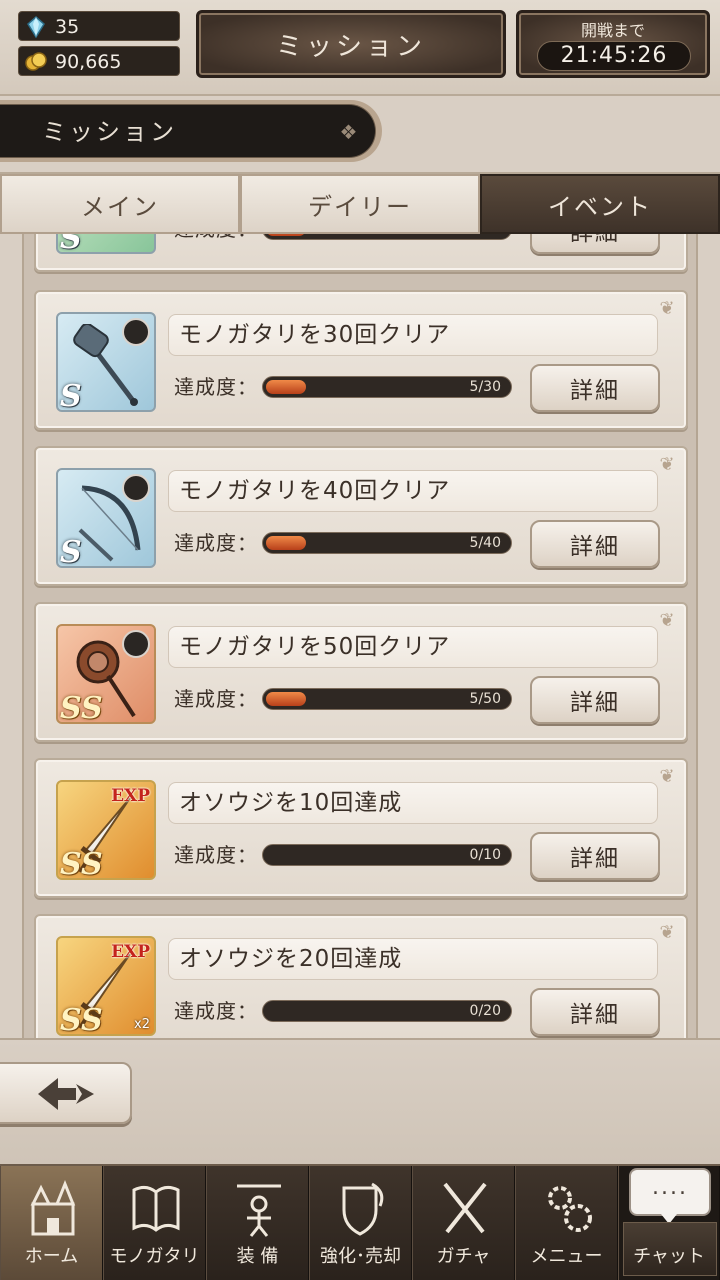 Image resolution: width=720 pixels, height=1280 pixels. Describe the element at coordinates (387, 699) in the screenshot. I see `progress-bar: 5/50` at that location.